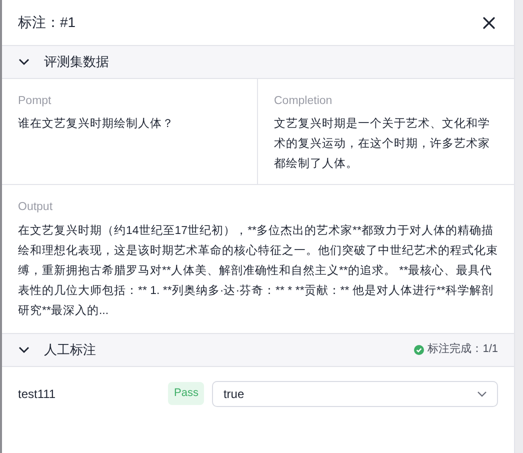  Describe the element at coordinates (36, 208) in the screenshot. I see `field-label: Output` at that location.